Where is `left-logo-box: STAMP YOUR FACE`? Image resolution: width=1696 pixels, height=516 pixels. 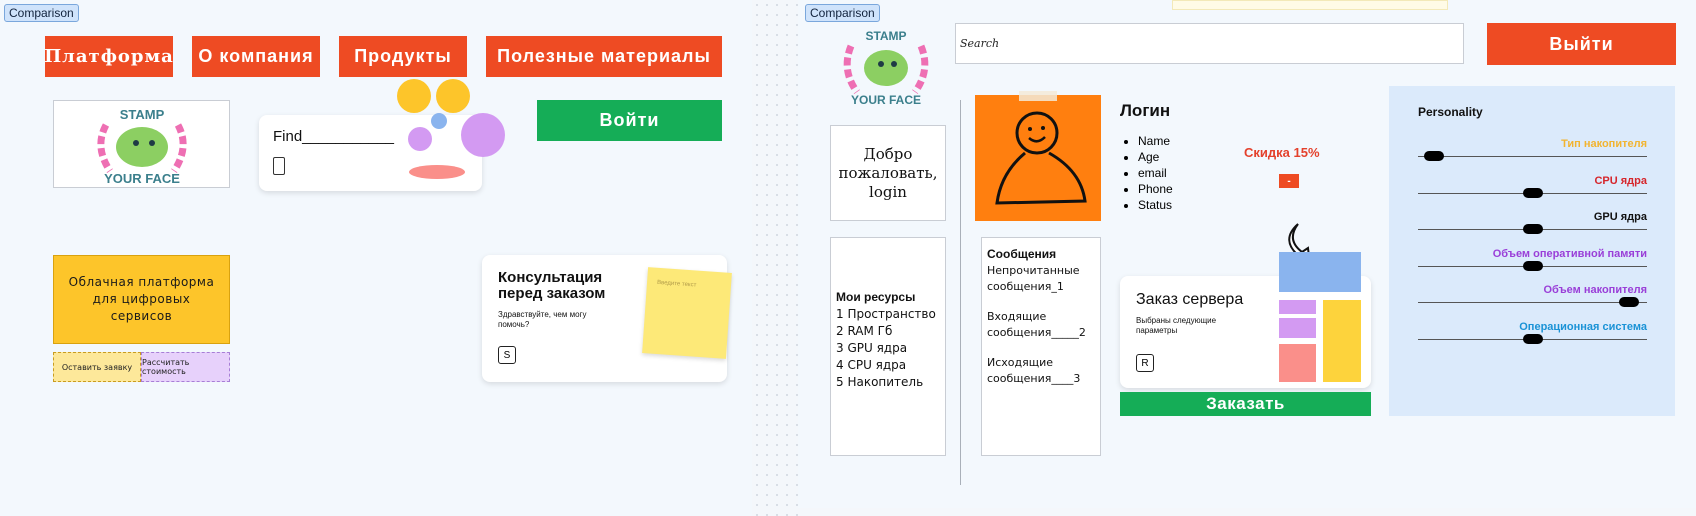
left-logo-box: STAMP YOUR FACE is located at coordinates (141, 144).